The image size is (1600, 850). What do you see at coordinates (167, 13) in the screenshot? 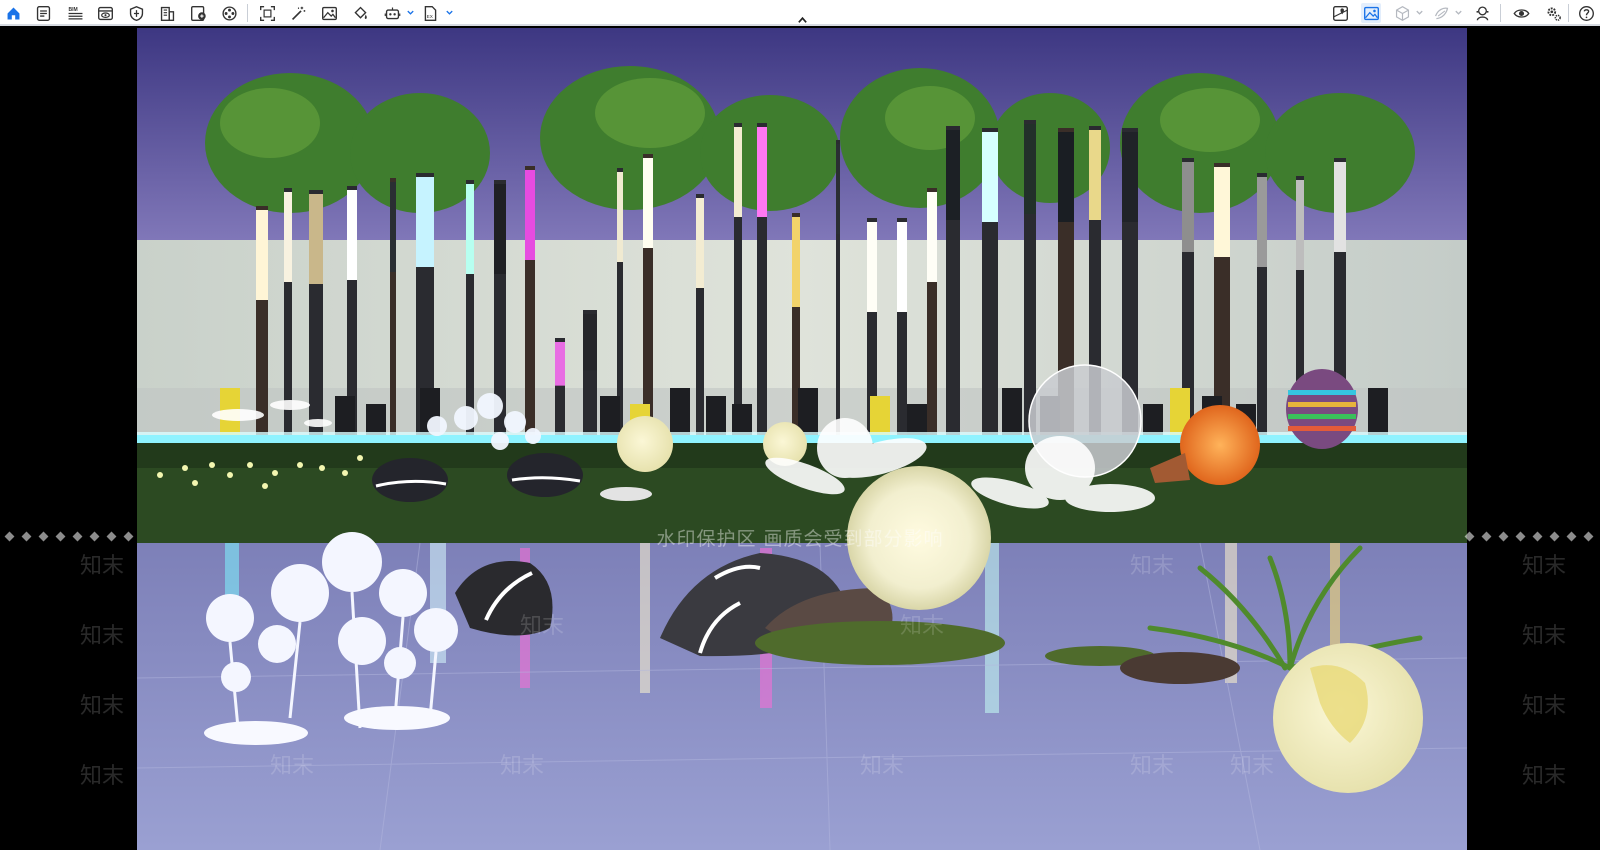
I see `building-icon` at bounding box center [167, 13].